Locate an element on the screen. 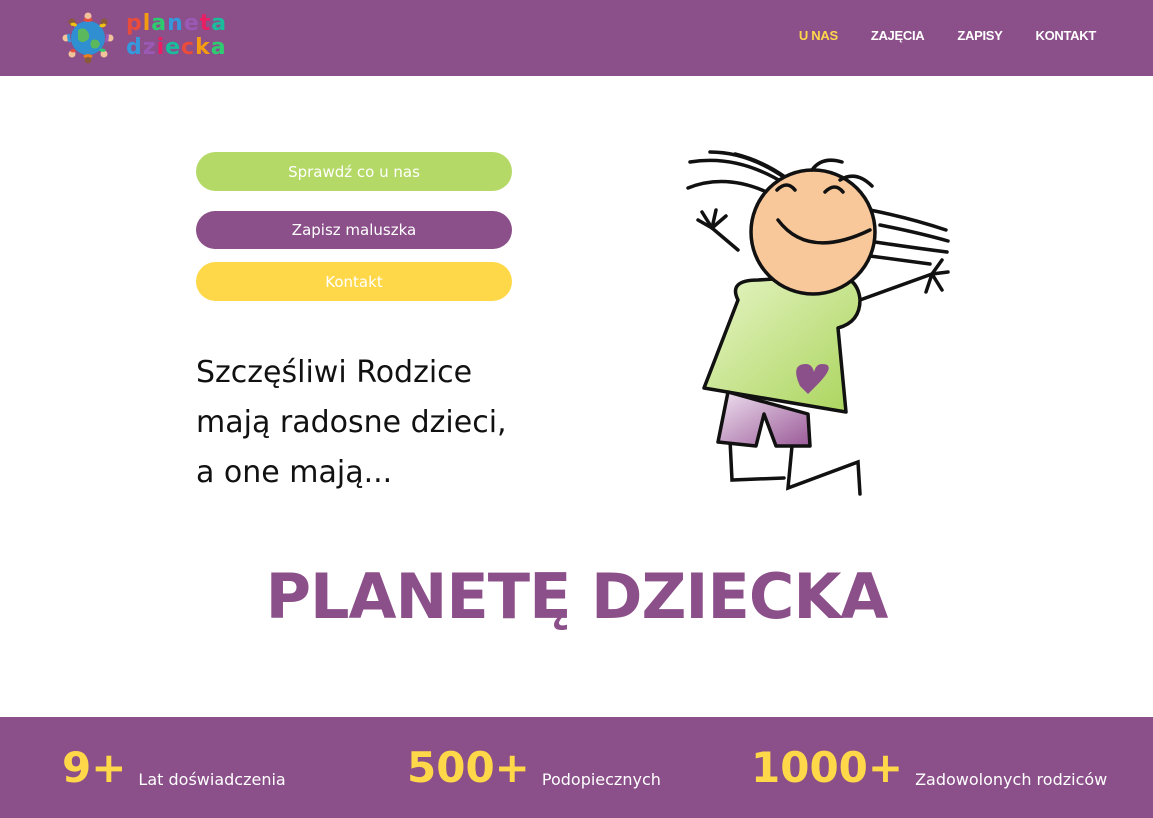 This screenshot has height=818, width=1153. stat-value: 500+ is located at coordinates (468, 767).